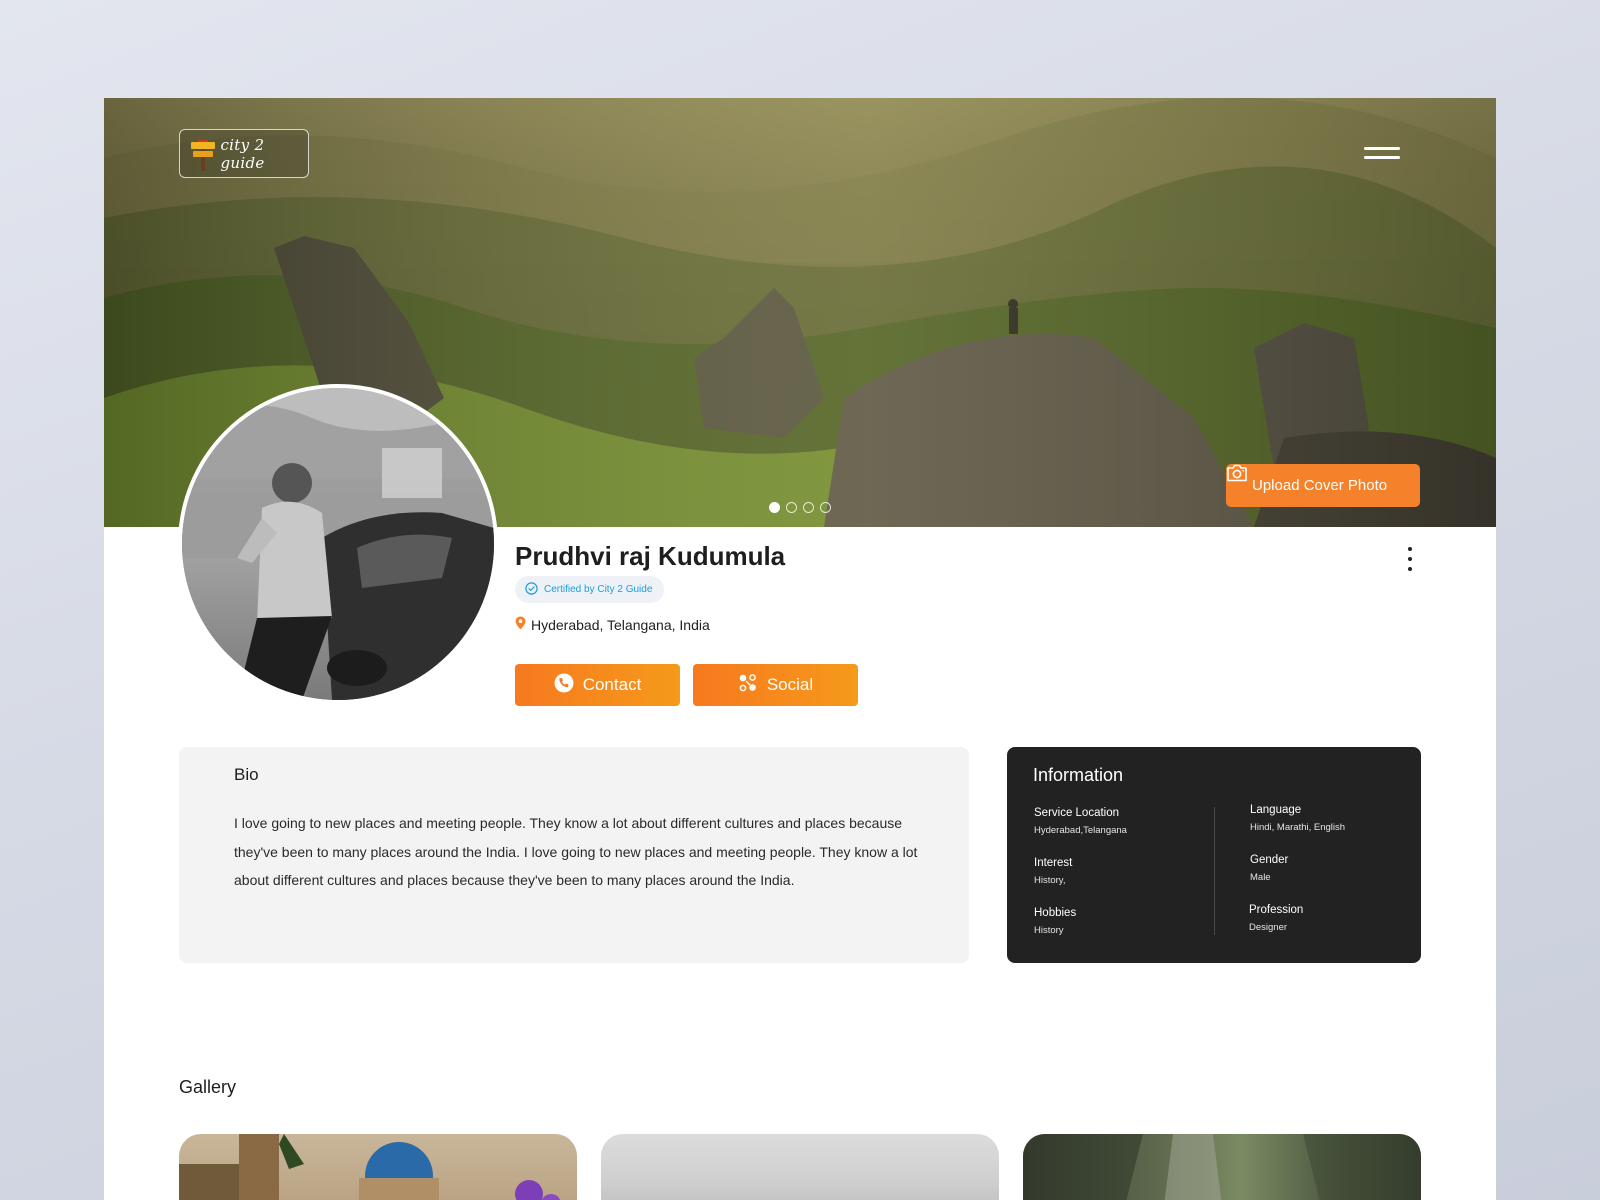 The height and width of the screenshot is (1200, 1600). What do you see at coordinates (1382, 153) in the screenshot?
I see `hamburger-menu-button` at bounding box center [1382, 153].